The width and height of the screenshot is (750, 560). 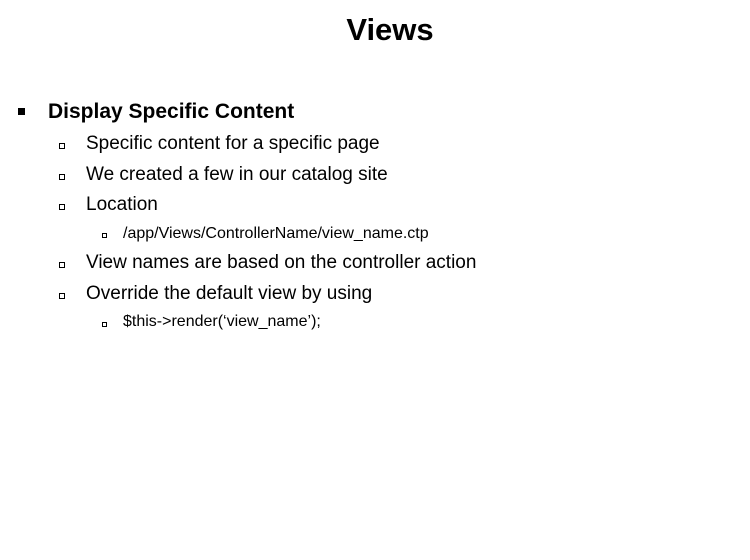 What do you see at coordinates (171, 111) in the screenshot?
I see `bullet-display-specific-content: Display Specific Content` at bounding box center [171, 111].